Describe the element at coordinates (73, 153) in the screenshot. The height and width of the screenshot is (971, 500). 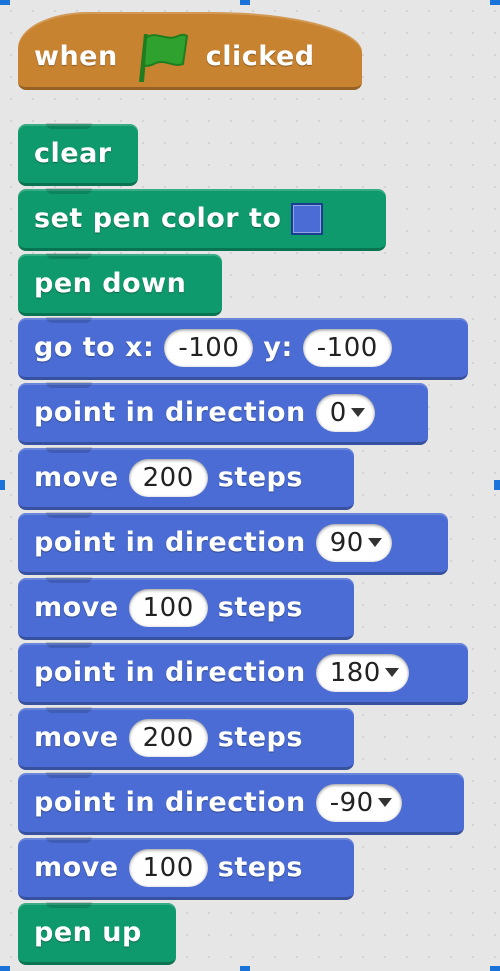
I see `clear-label: clear` at that location.